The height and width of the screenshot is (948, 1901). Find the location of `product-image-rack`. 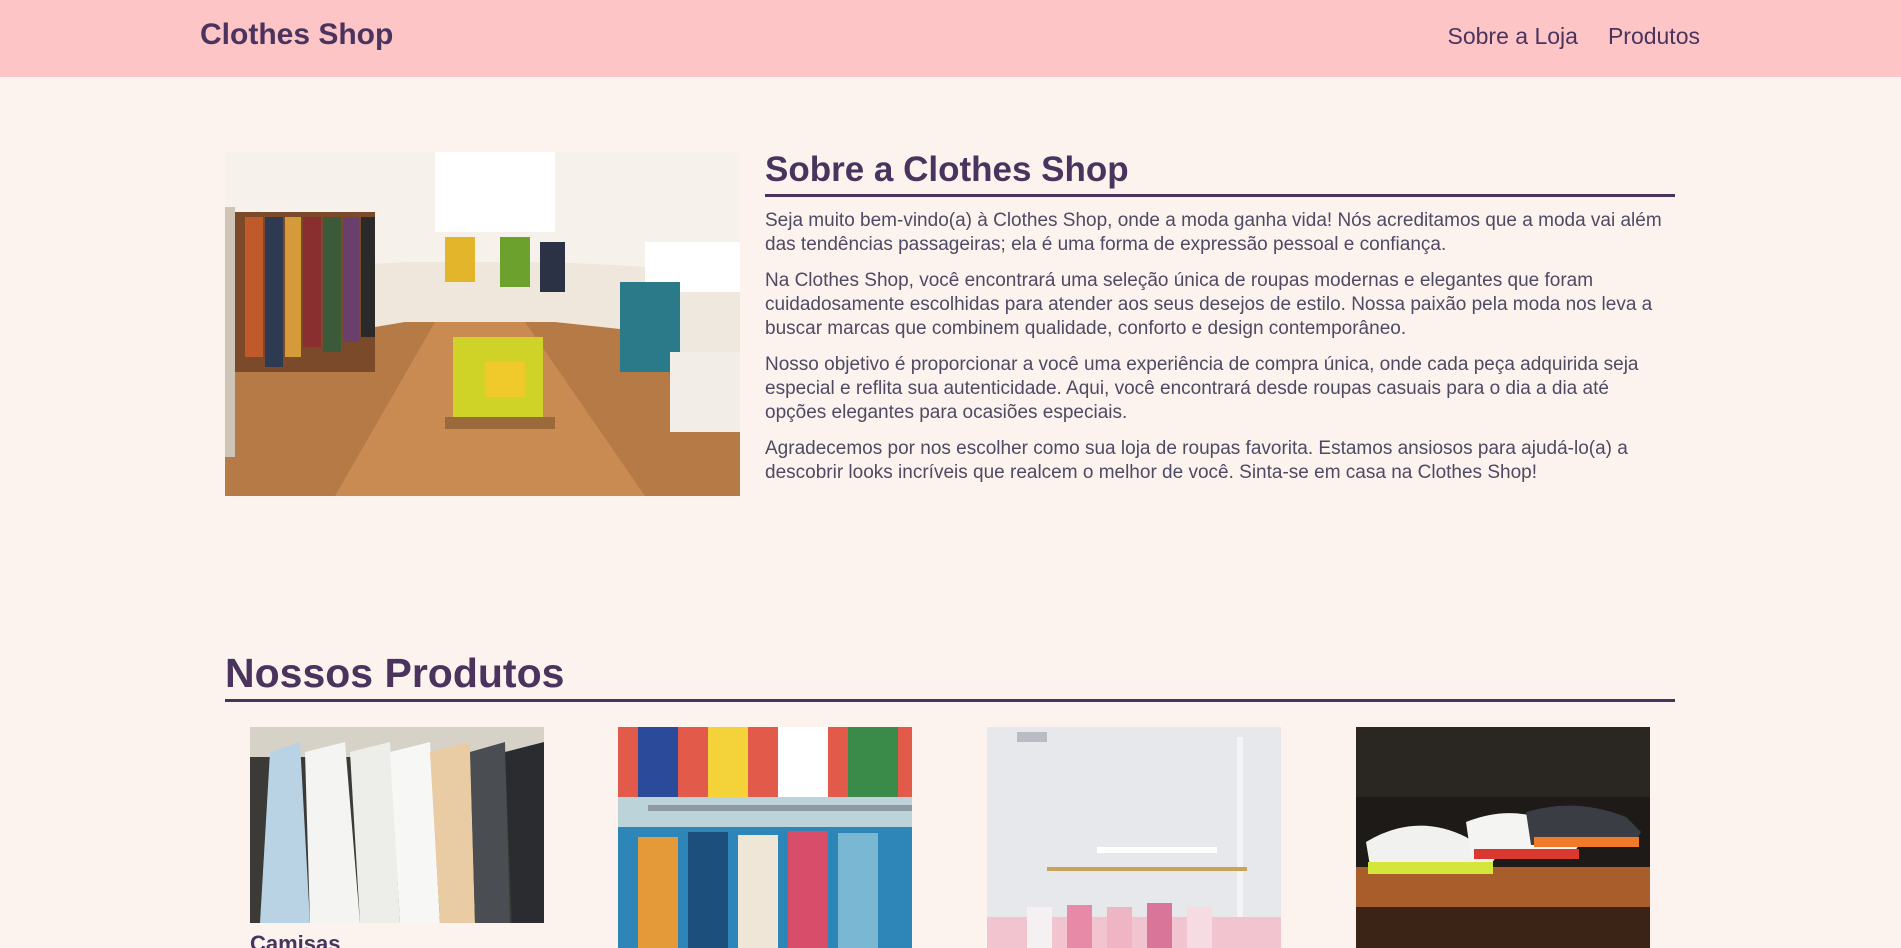

product-image-rack is located at coordinates (765, 837).